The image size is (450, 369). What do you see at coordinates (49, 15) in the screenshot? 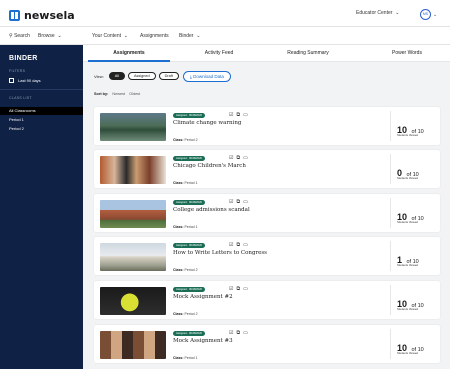
I see `logo-text: newsela` at bounding box center [49, 15].